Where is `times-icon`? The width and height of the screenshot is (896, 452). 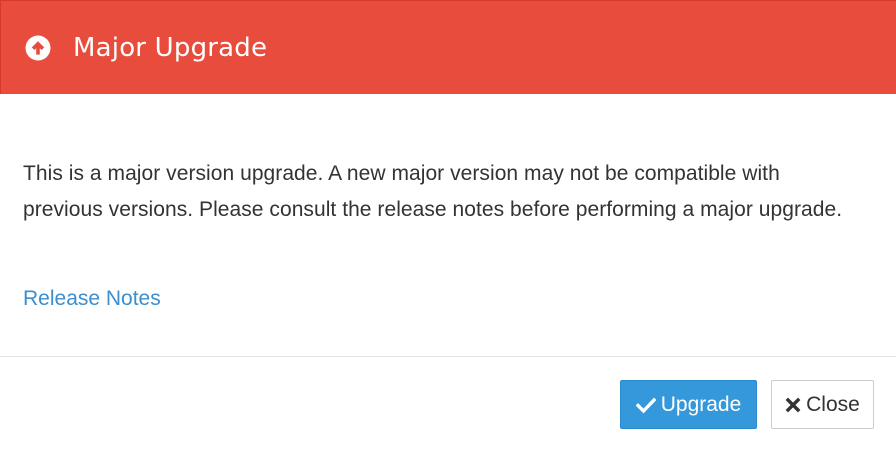
times-icon is located at coordinates (793, 404).